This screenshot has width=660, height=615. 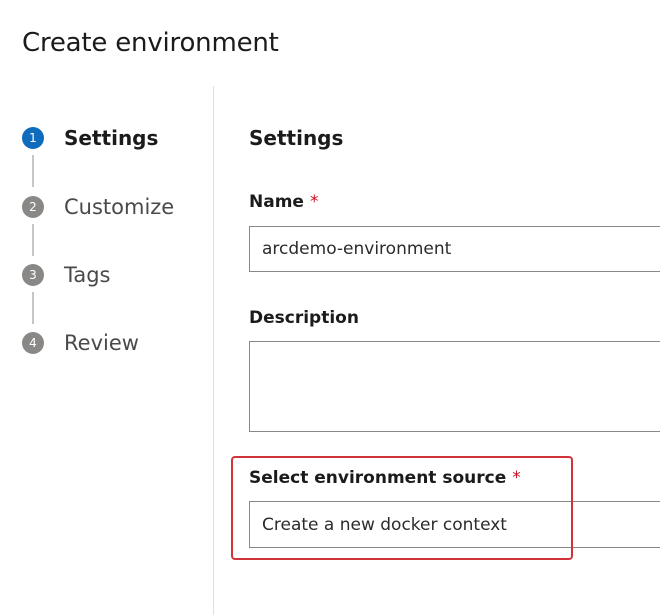 I want to click on name-label: Name *, so click(x=283, y=202).